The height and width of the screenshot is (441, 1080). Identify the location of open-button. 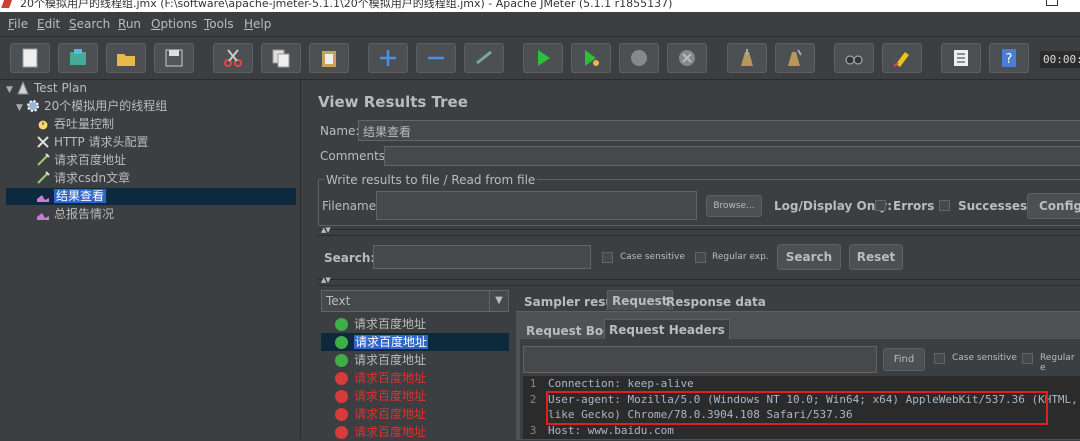
(126, 58).